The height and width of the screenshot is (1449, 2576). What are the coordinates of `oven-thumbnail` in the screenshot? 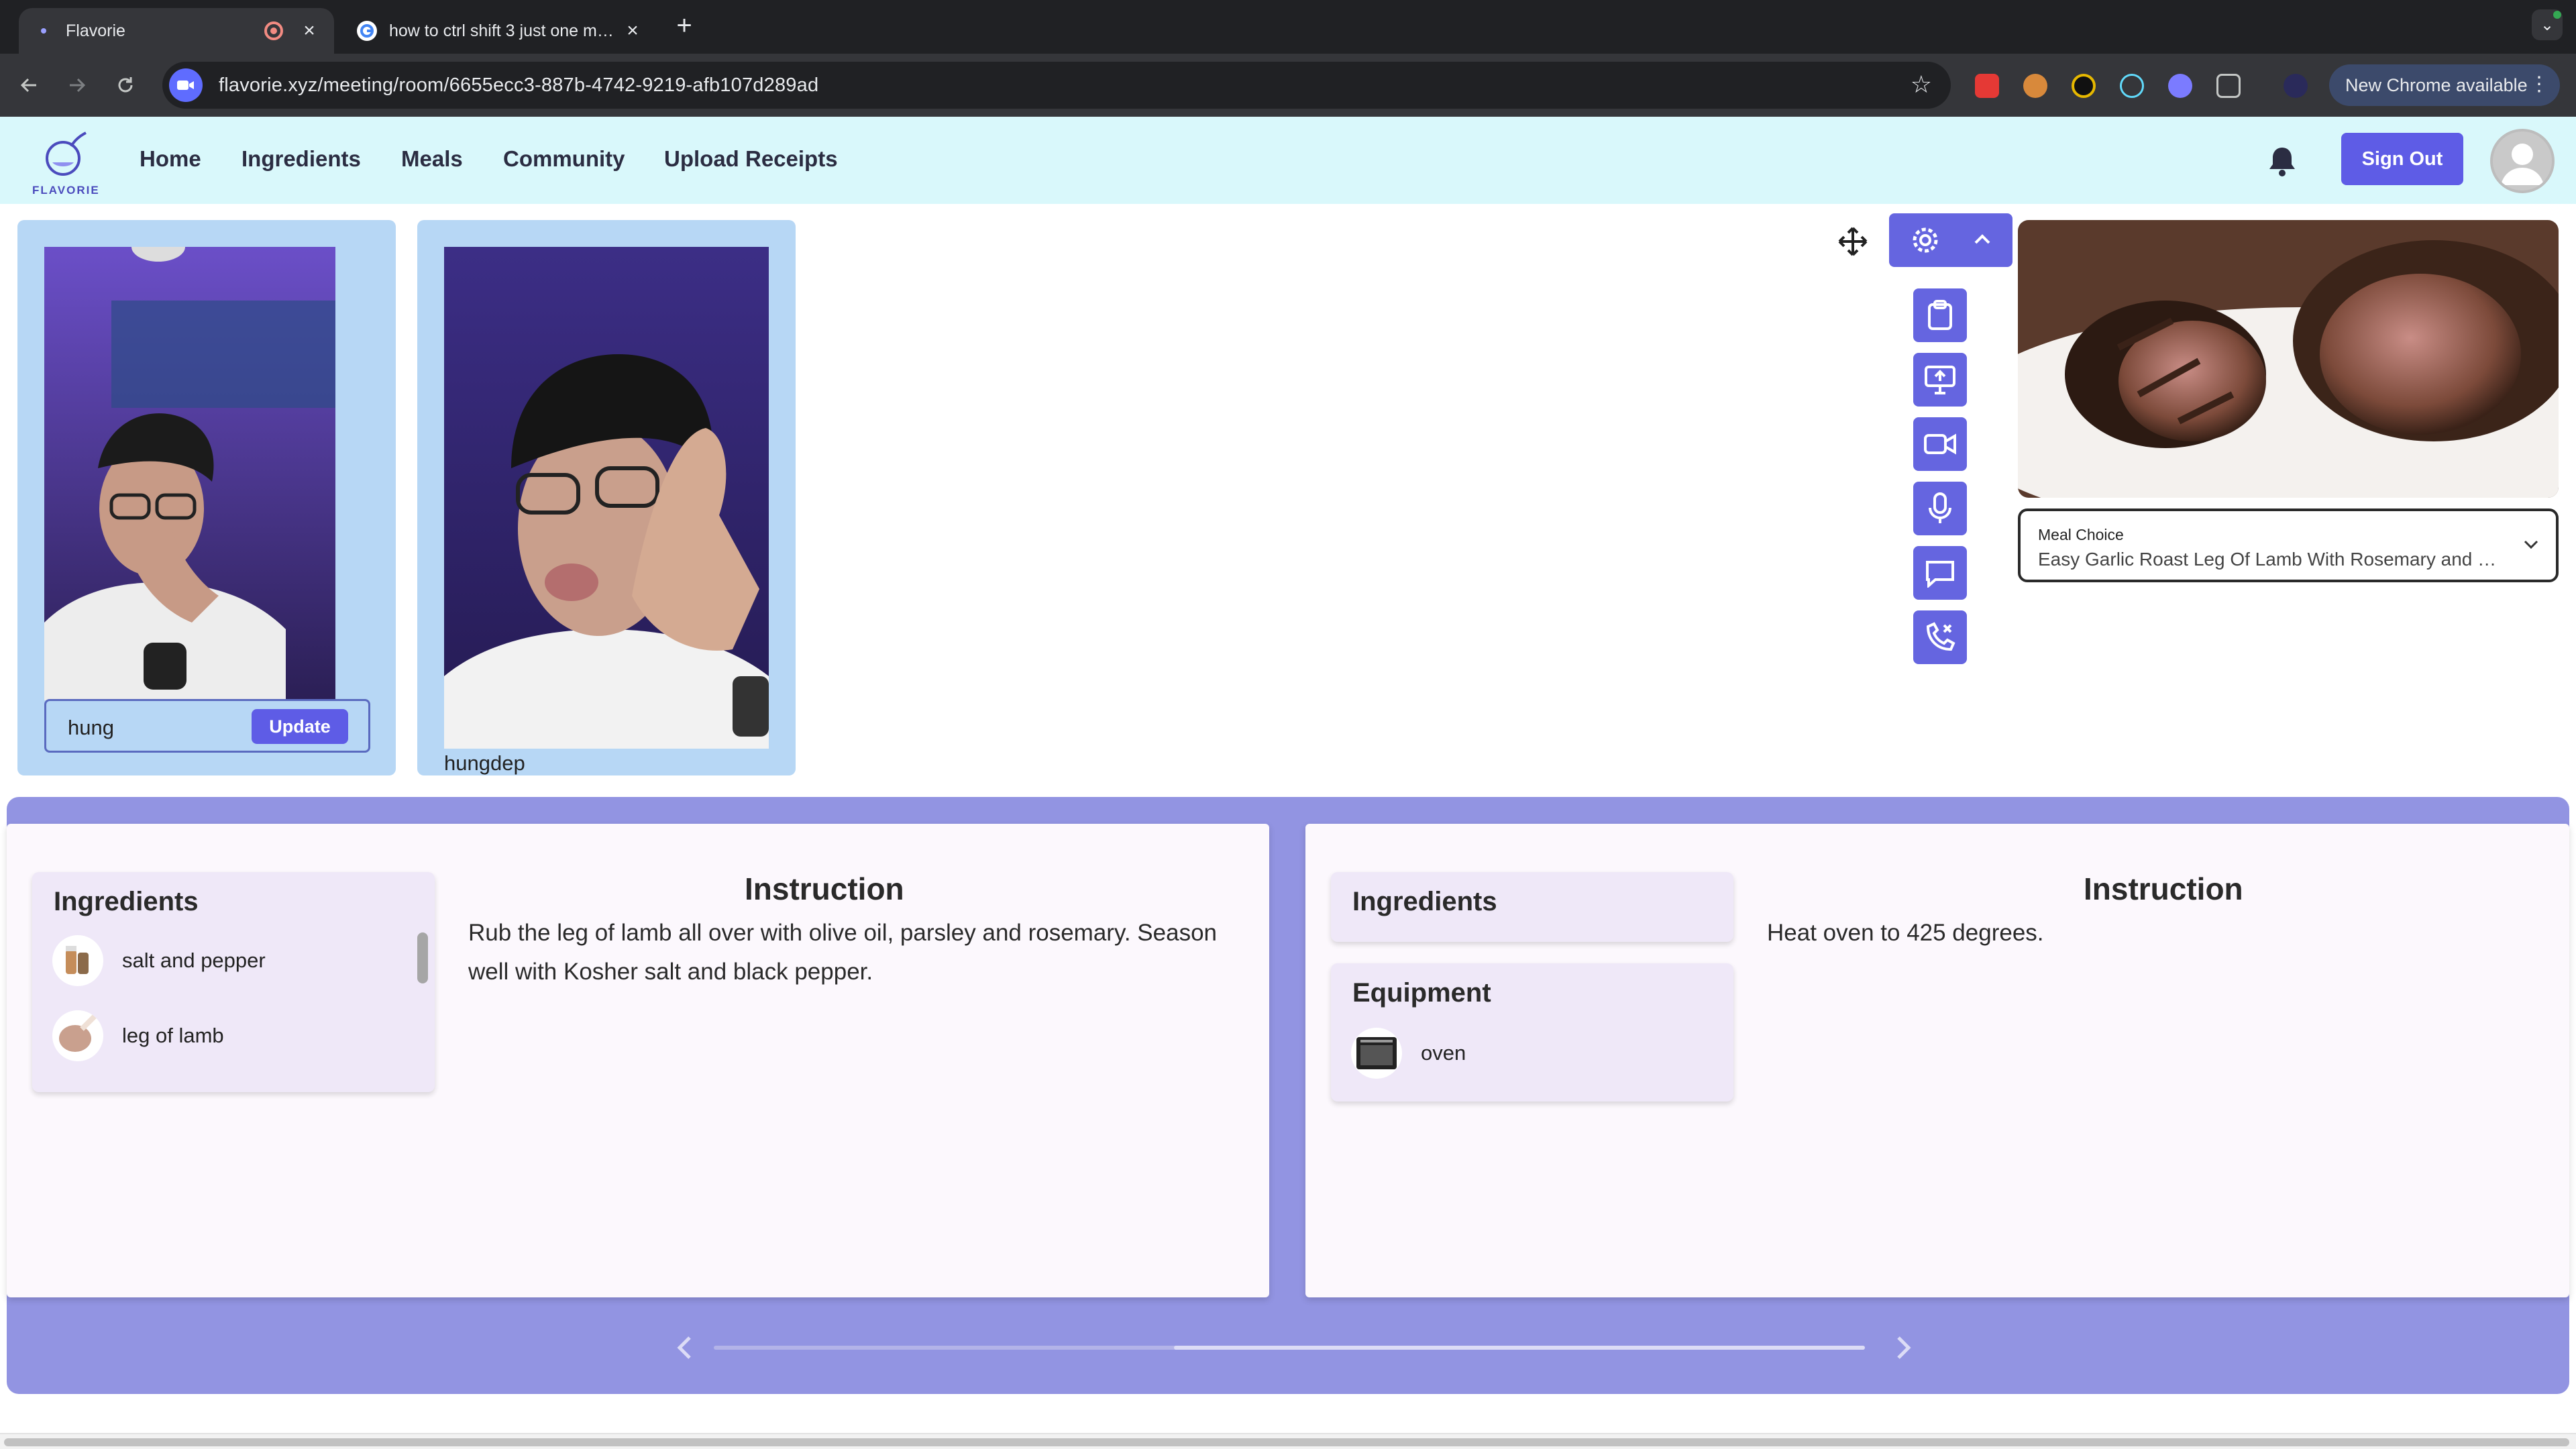 It's located at (1376, 1053).